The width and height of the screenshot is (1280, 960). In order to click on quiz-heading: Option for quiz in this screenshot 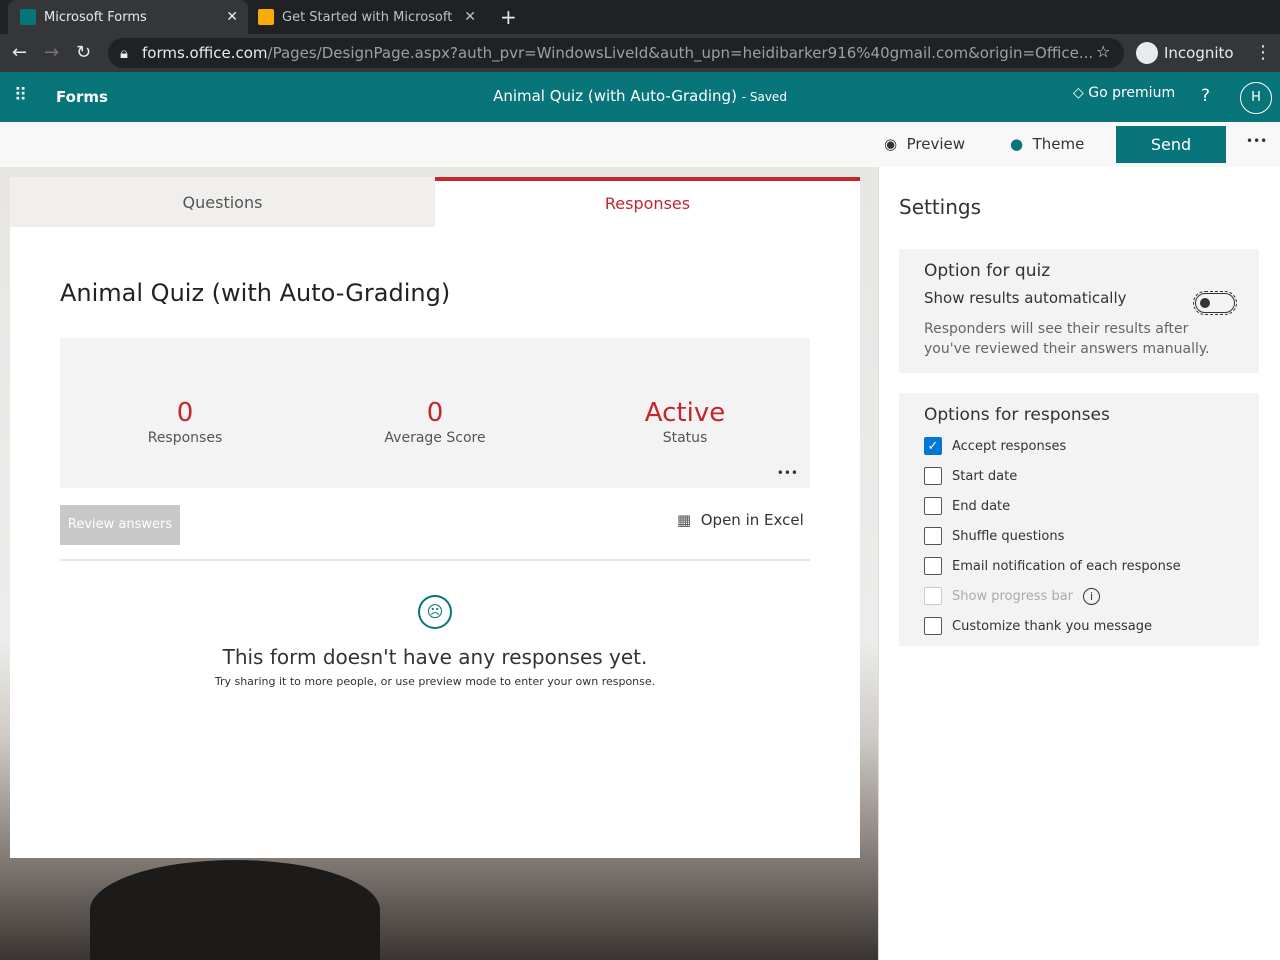, I will do `click(987, 271)`.